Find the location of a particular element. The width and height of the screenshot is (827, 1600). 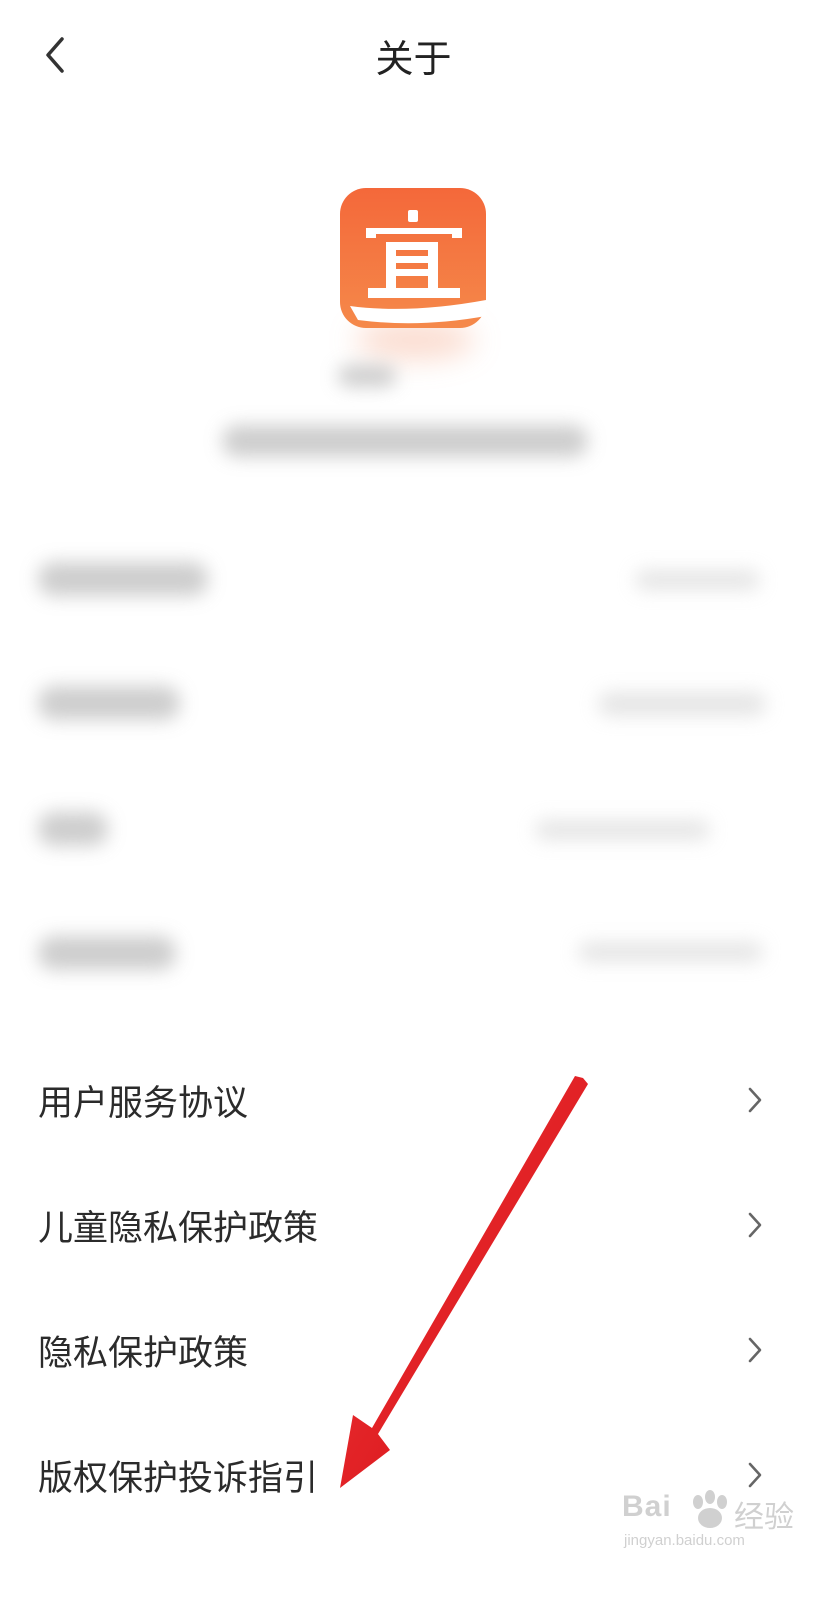

header-bar: 关于 is located at coordinates (413, 55).